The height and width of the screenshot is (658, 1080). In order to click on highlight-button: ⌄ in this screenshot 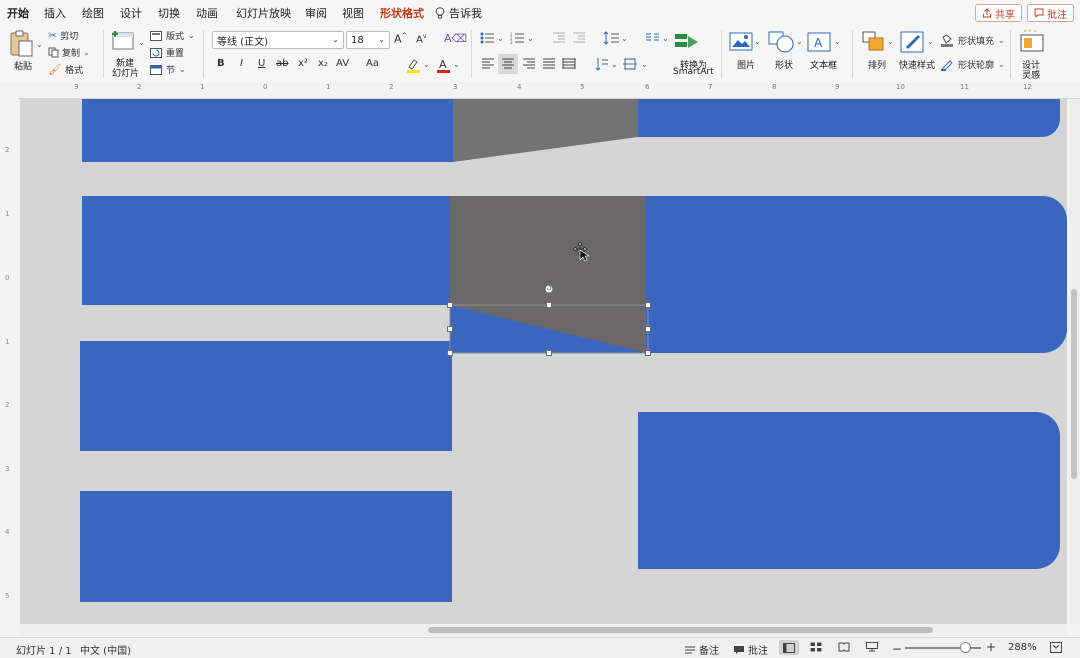, I will do `click(419, 66)`.